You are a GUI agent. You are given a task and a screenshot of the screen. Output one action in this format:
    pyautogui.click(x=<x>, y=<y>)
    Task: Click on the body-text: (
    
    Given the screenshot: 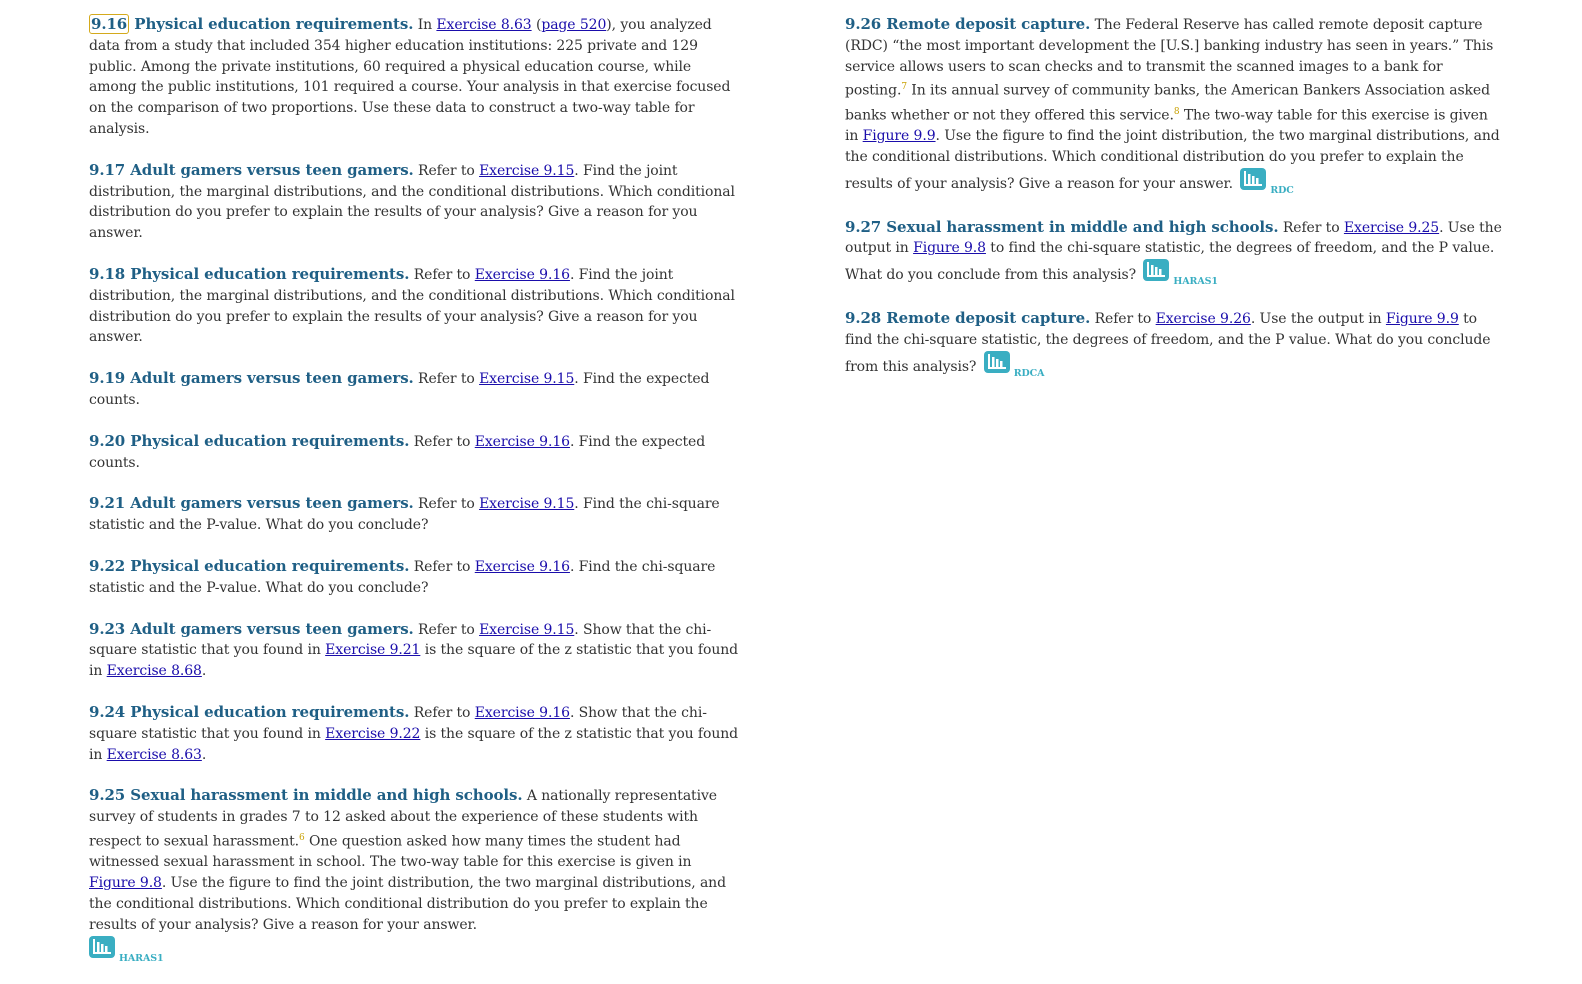 What is the action you would take?
    pyautogui.click(x=536, y=25)
    